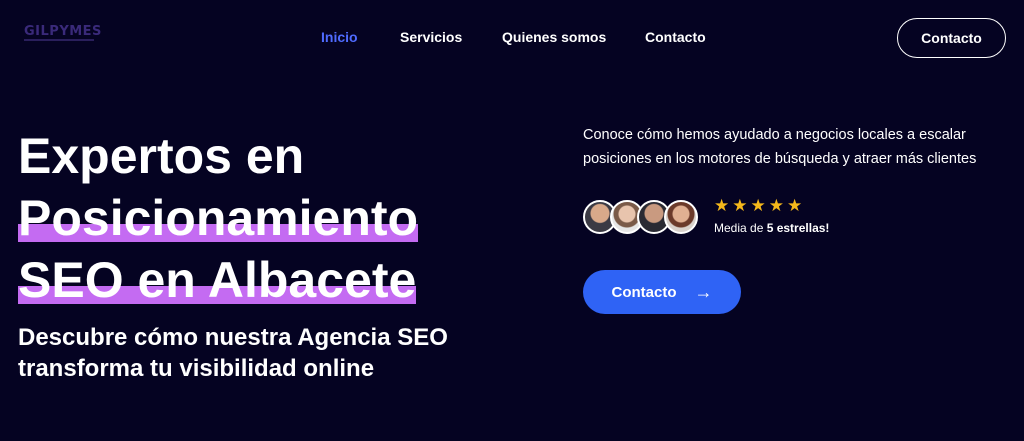 This screenshot has width=1024, height=441. I want to click on highlight-mark: SEO en Albacete, so click(217, 280).